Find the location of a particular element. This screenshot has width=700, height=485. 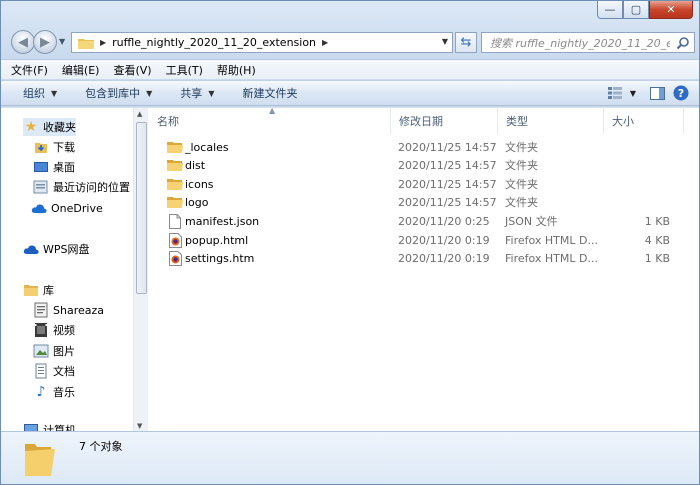

refresh-button: ⇆ is located at coordinates (466, 42).